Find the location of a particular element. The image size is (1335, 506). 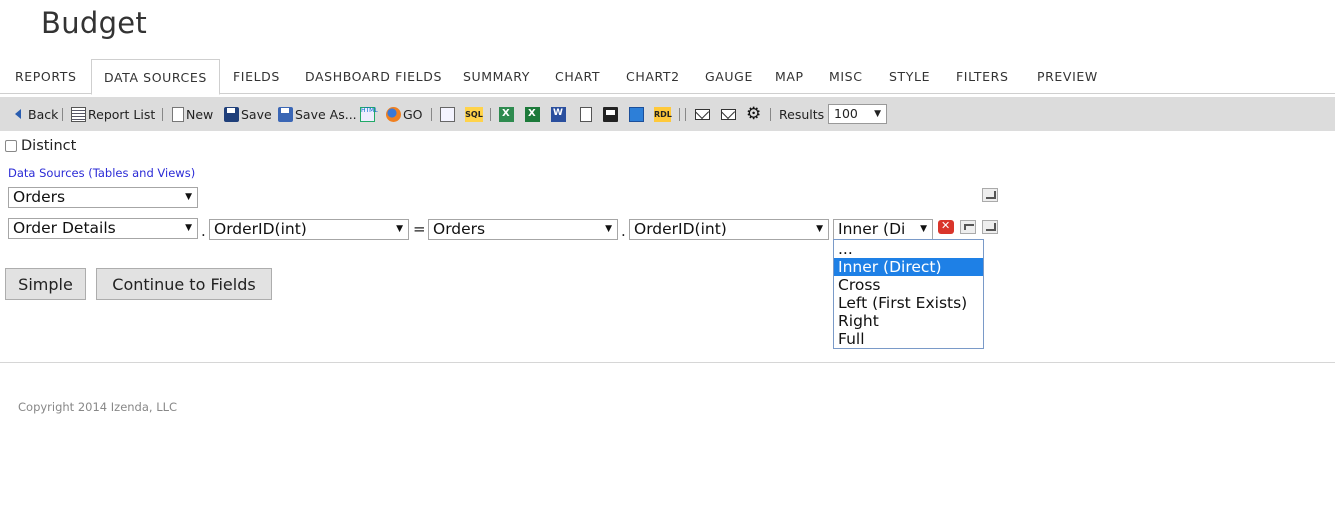

new-button: New is located at coordinates (192, 114).